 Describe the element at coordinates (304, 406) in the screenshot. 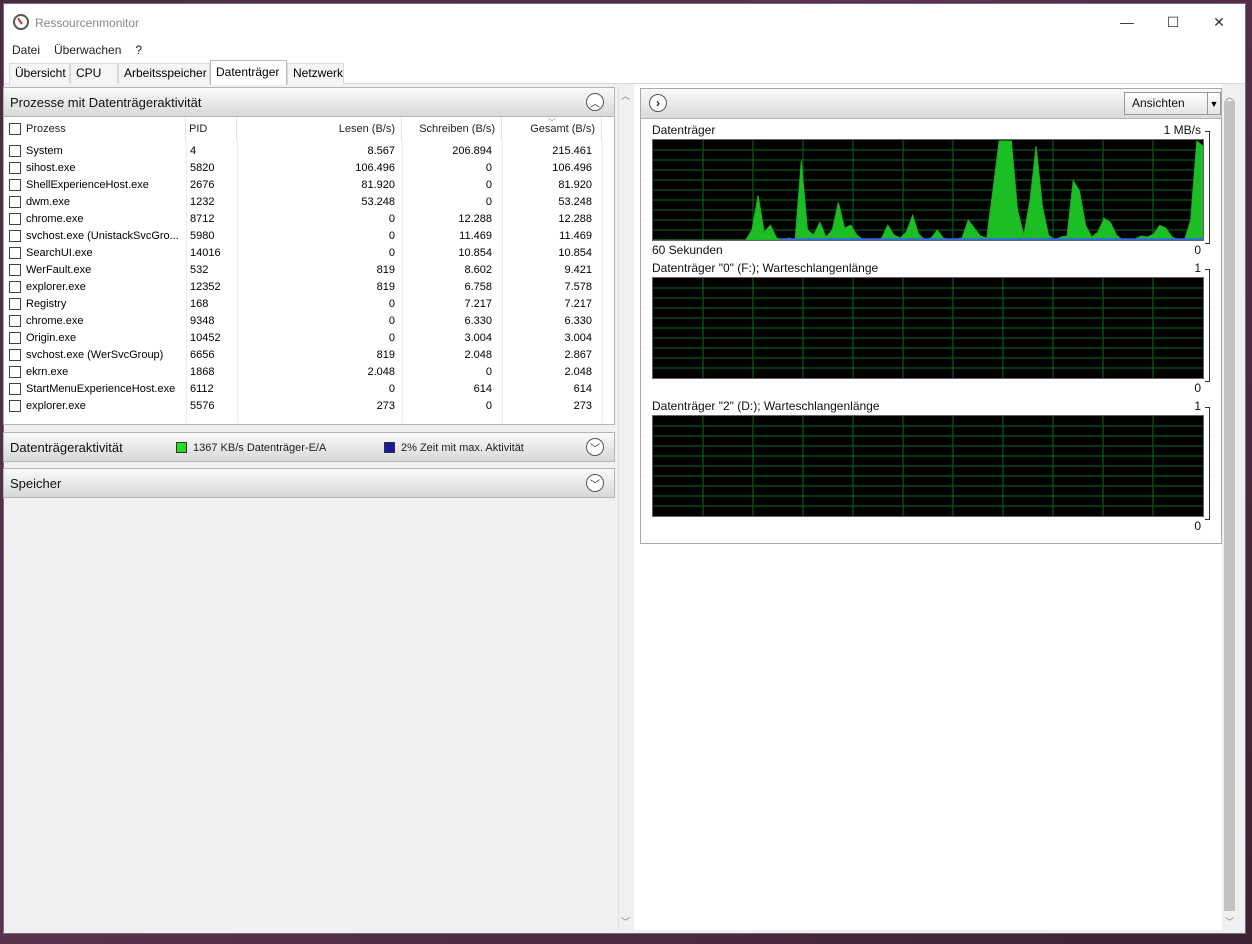

I see `table-row: explorer.exe 5576 273 0 273` at that location.